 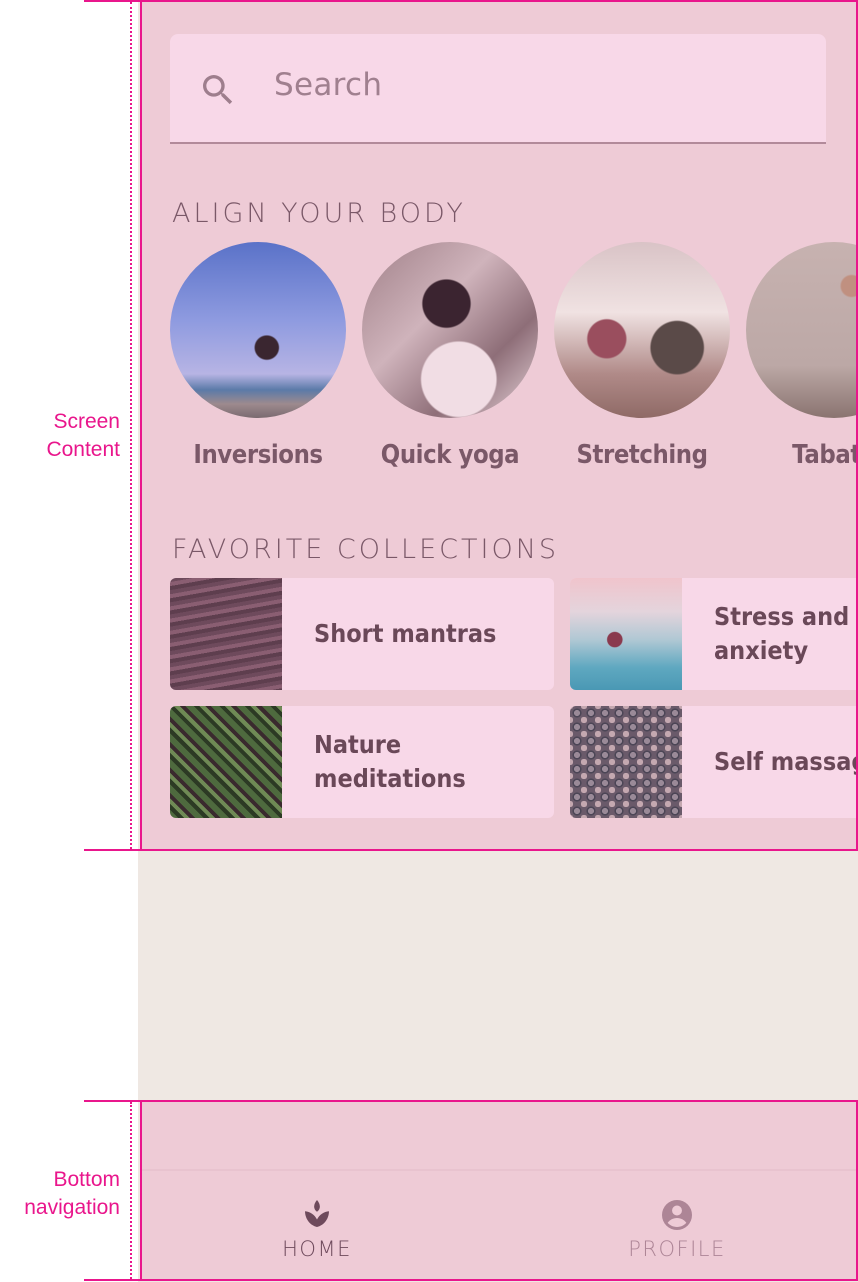 I want to click on screen-content-top-marker, so click(x=471, y=1).